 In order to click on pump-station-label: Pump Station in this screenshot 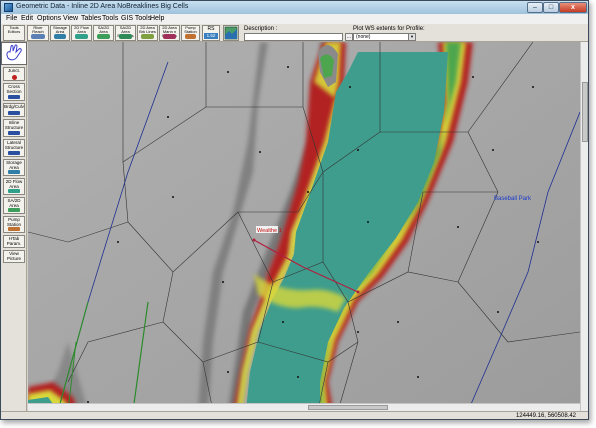, I will do `click(190, 30)`.